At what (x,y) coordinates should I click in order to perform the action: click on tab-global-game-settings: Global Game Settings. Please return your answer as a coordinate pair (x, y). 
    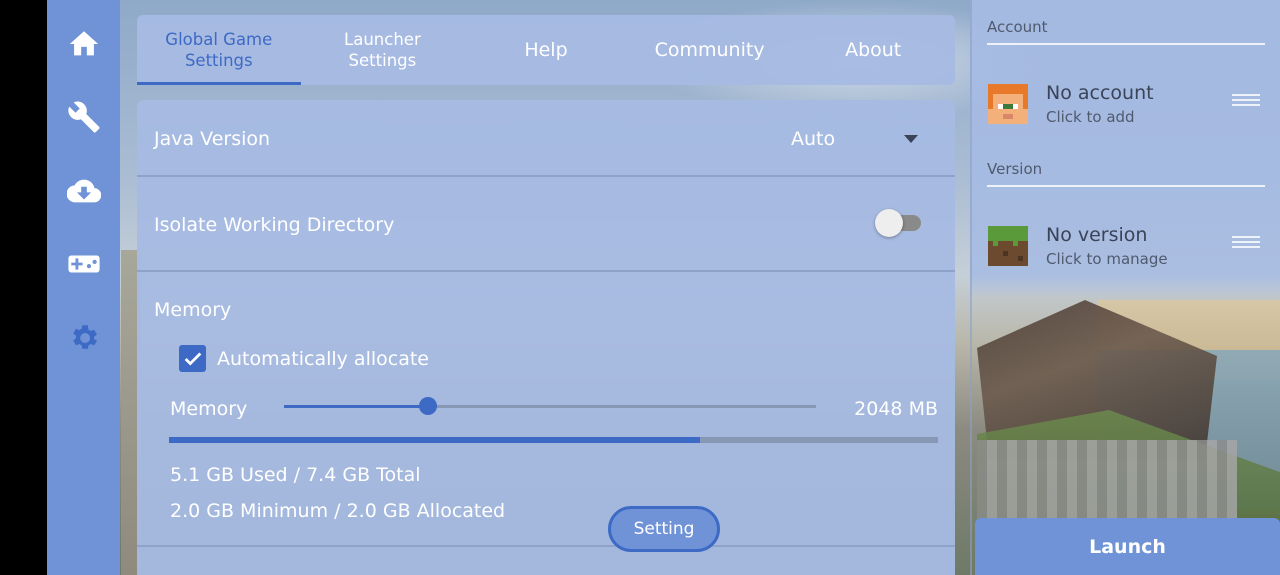
    Looking at the image, I should click on (219, 50).